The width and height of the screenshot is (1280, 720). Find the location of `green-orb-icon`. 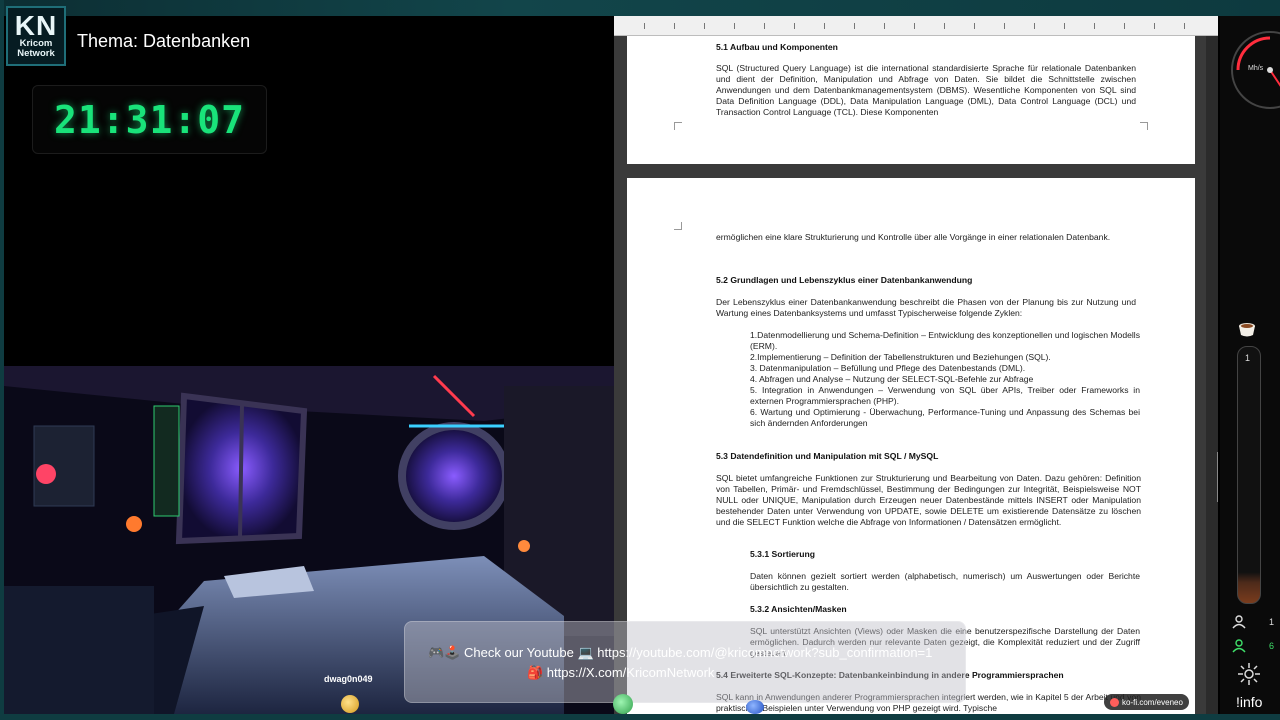

green-orb-icon is located at coordinates (623, 704).